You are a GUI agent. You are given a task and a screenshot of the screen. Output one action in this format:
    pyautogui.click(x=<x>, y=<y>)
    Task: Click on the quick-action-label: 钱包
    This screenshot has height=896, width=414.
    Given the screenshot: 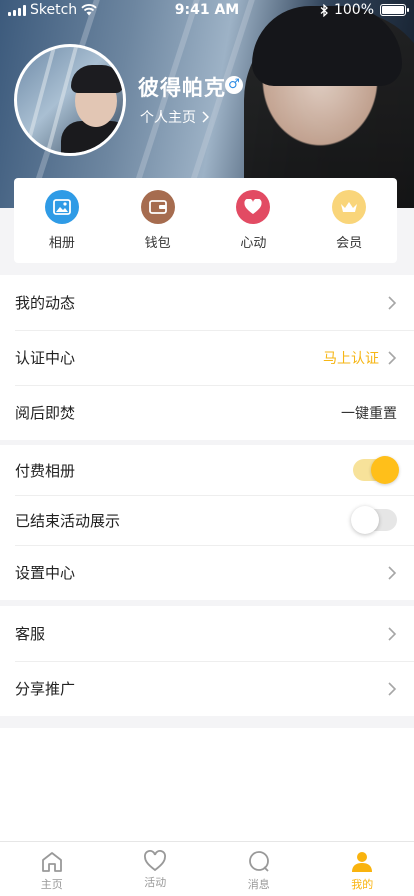 What is the action you would take?
    pyautogui.click(x=157, y=243)
    